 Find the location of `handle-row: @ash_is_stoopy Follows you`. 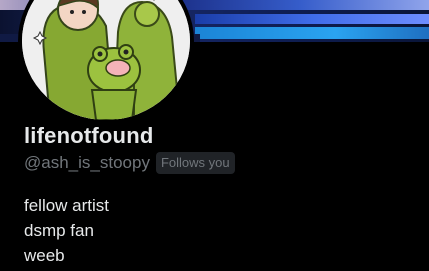

handle-row: @ash_is_stoopy Follows you is located at coordinates (129, 163).